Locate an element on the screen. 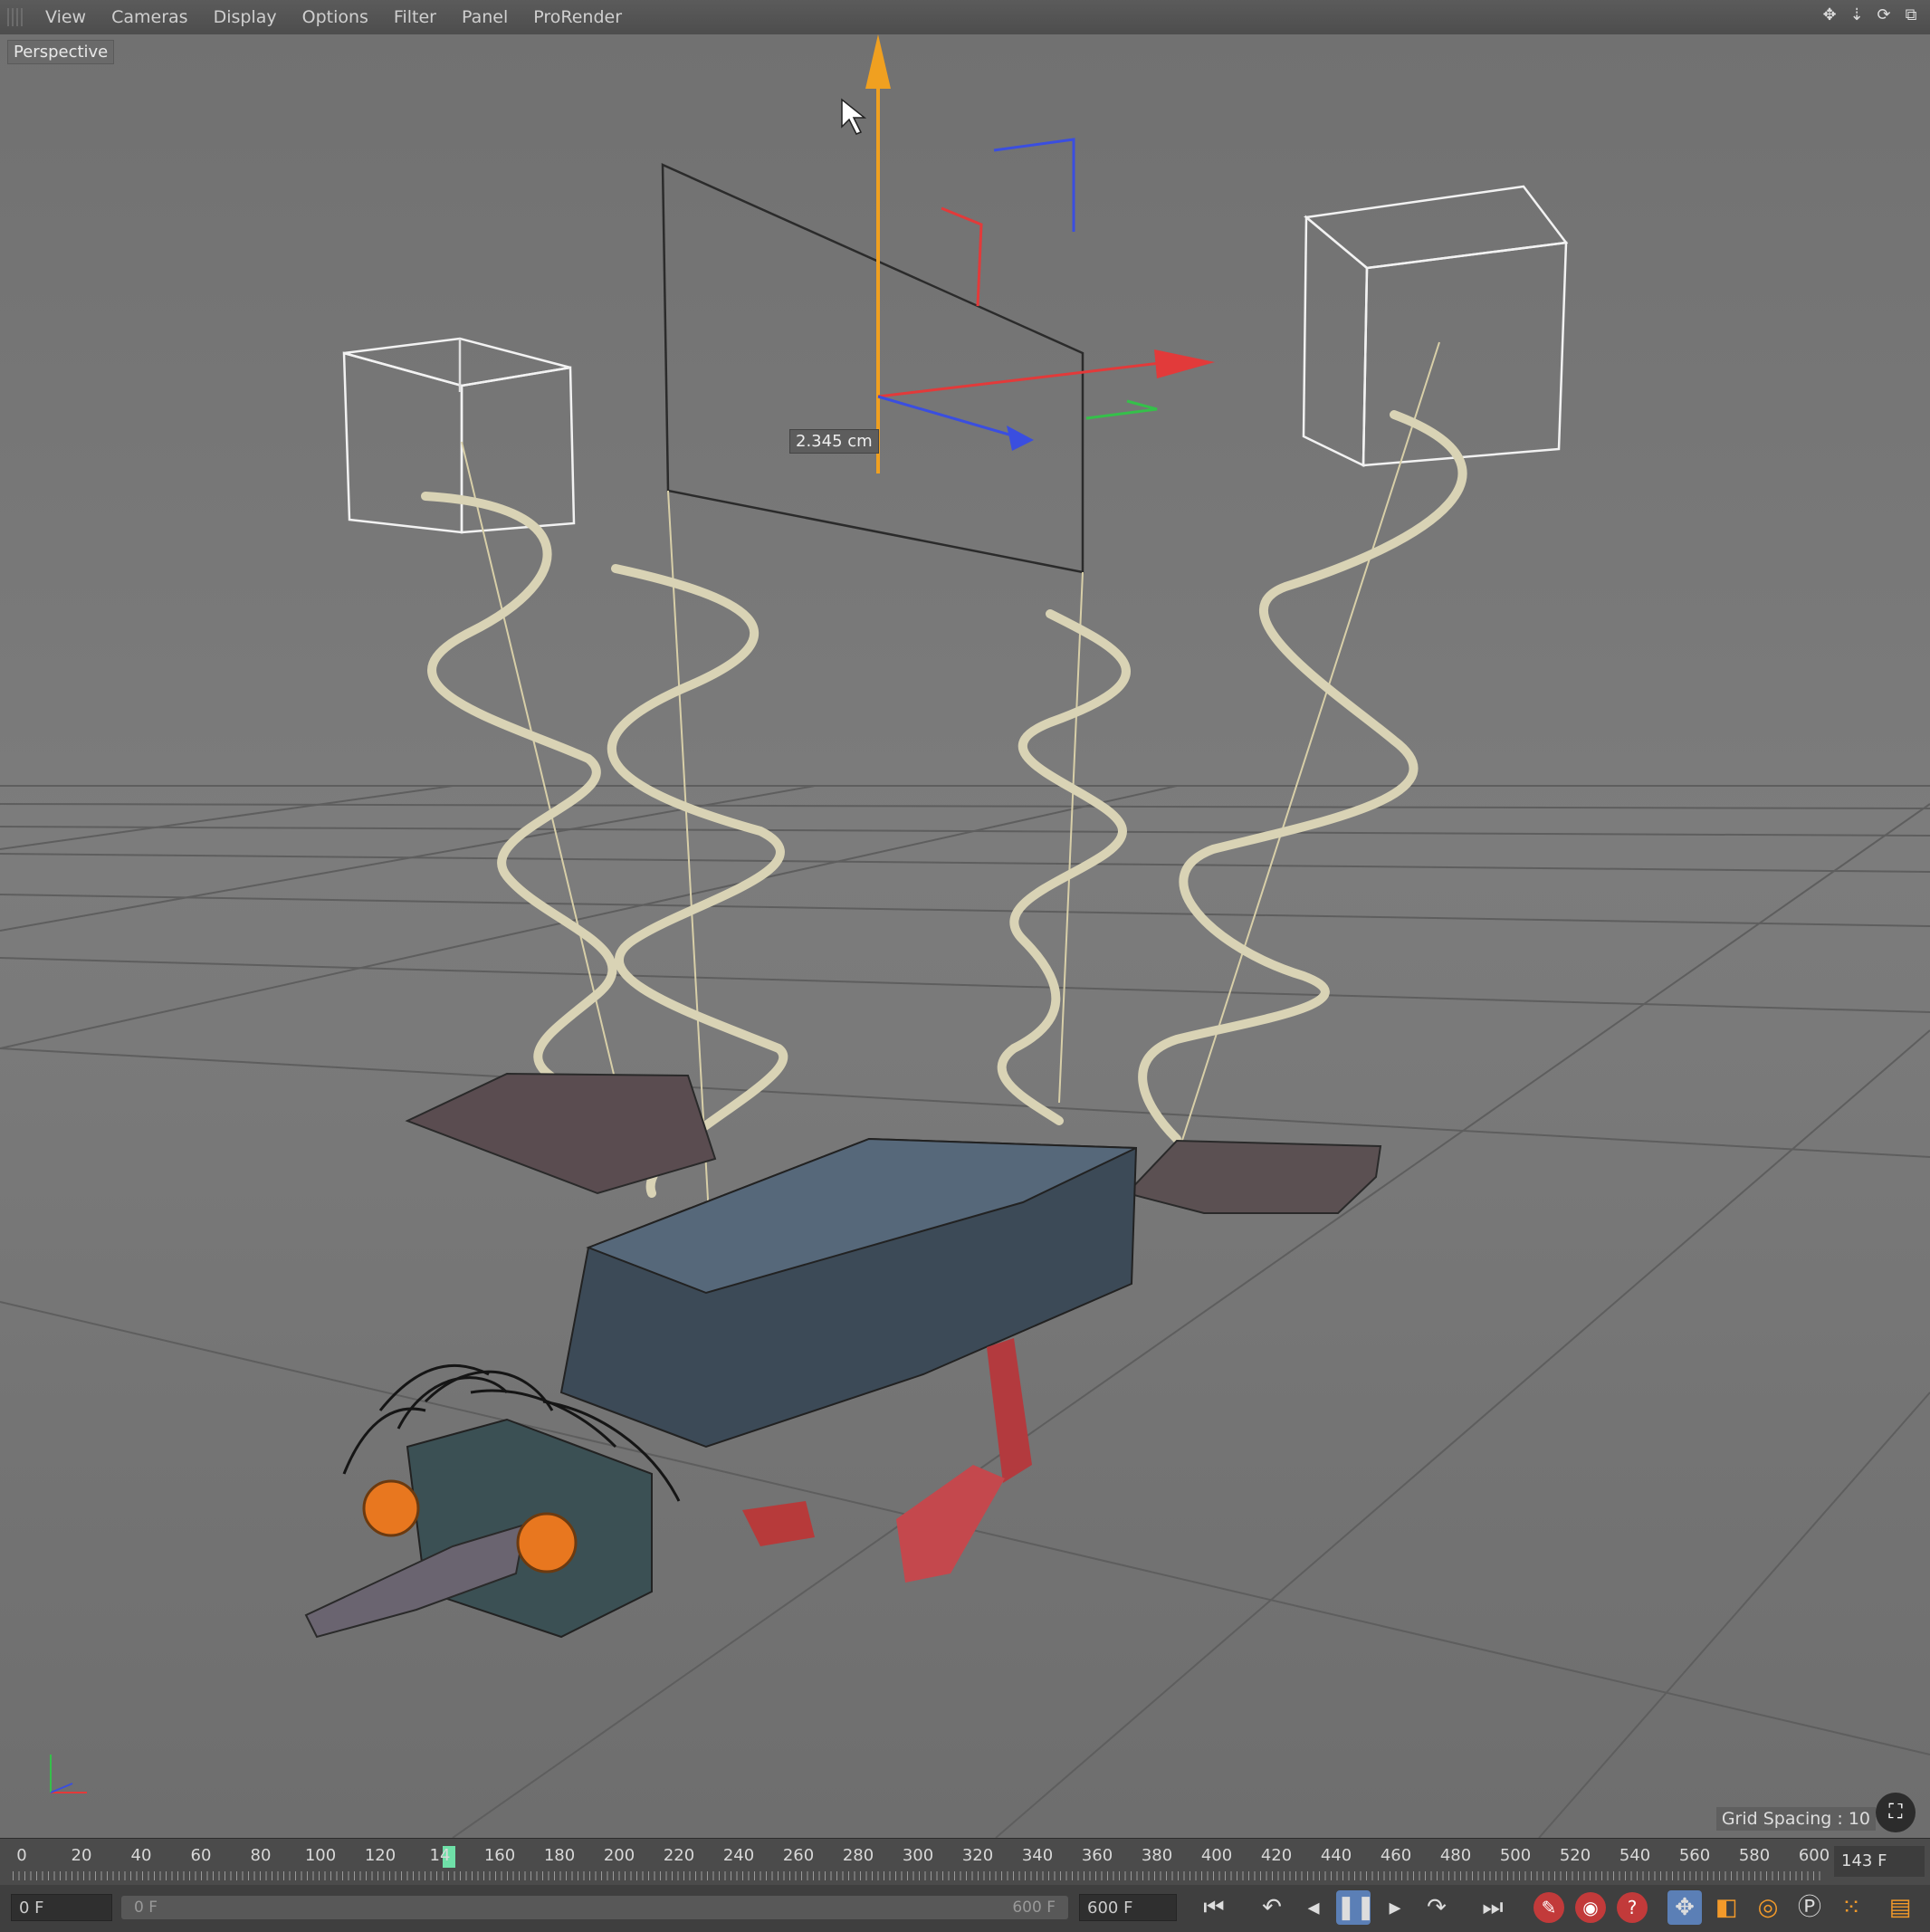 The height and width of the screenshot is (1932, 1930). parameter-key-icon: Ⓟ is located at coordinates (1809, 1907).